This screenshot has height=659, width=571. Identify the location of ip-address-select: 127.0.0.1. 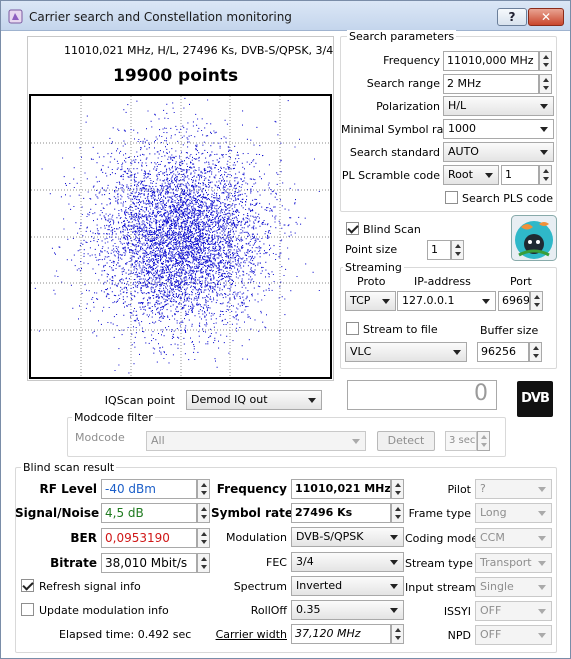
(446, 301).